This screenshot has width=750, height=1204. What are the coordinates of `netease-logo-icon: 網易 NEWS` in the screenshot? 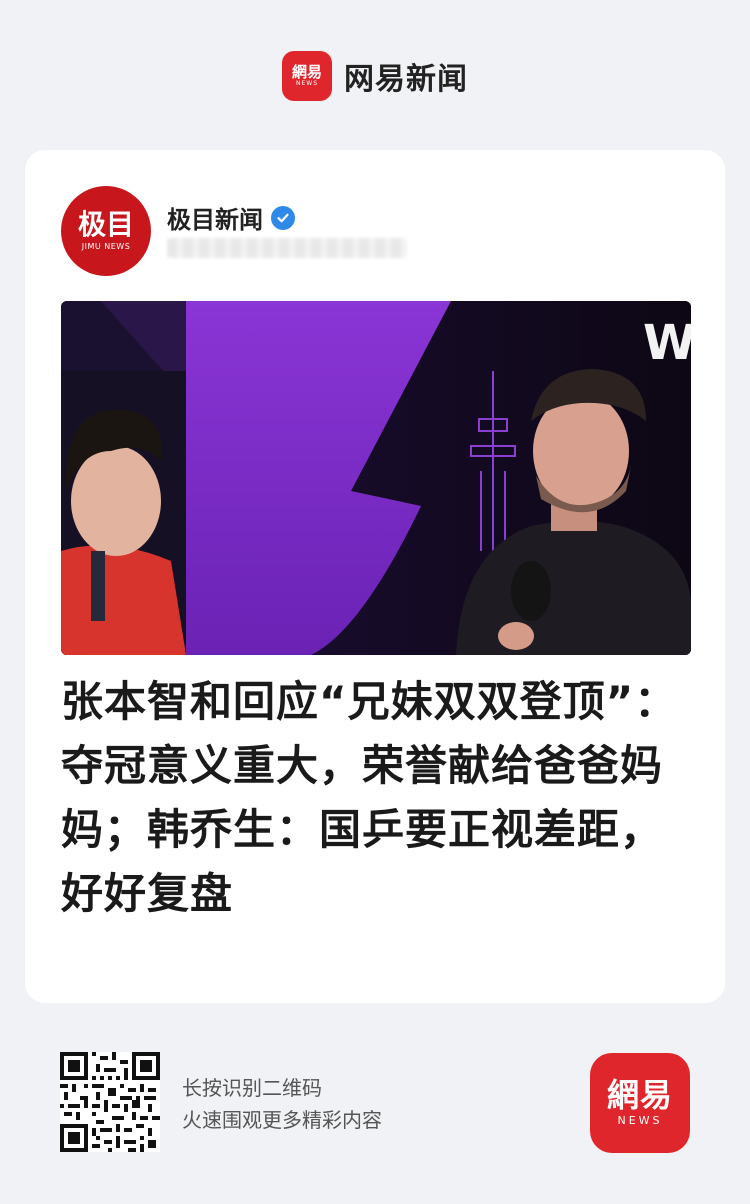 It's located at (307, 76).